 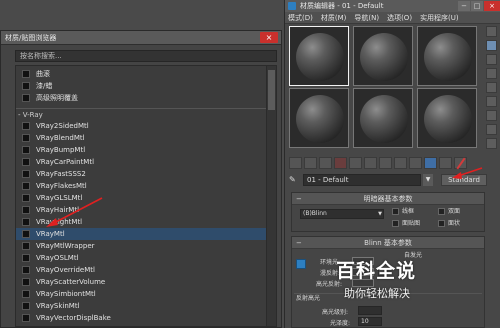 I want to click on pick-material-icon, so click(x=460, y=163).